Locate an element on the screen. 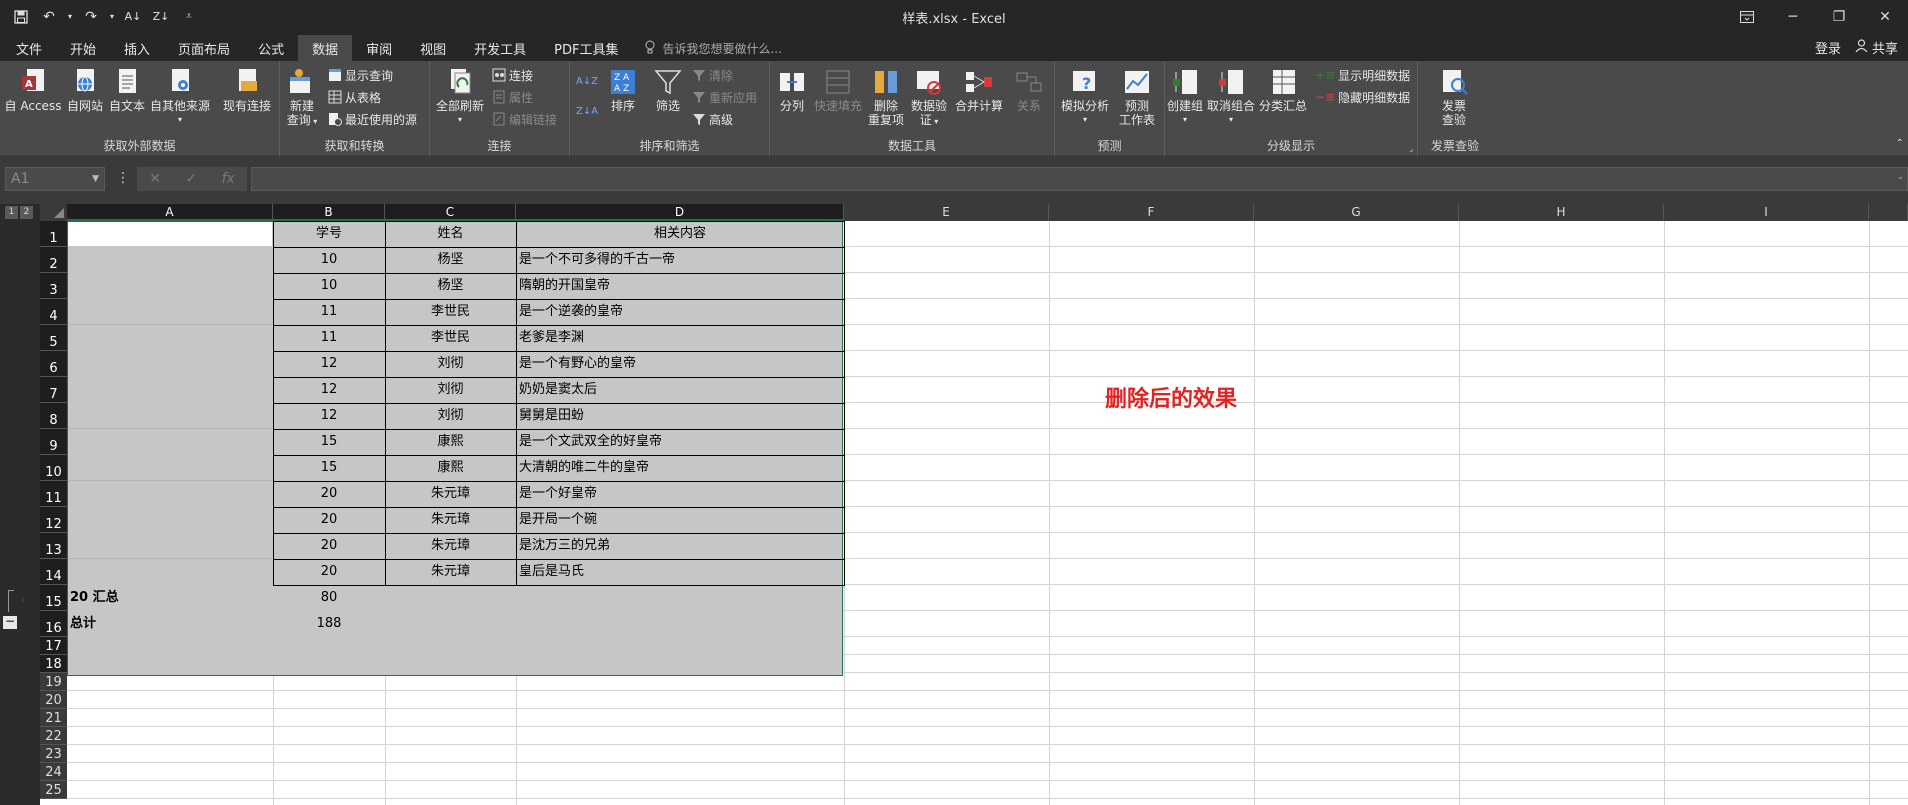 Image resolution: width=1908 pixels, height=805 pixels. table-cell: 15 is located at coordinates (329, 442).